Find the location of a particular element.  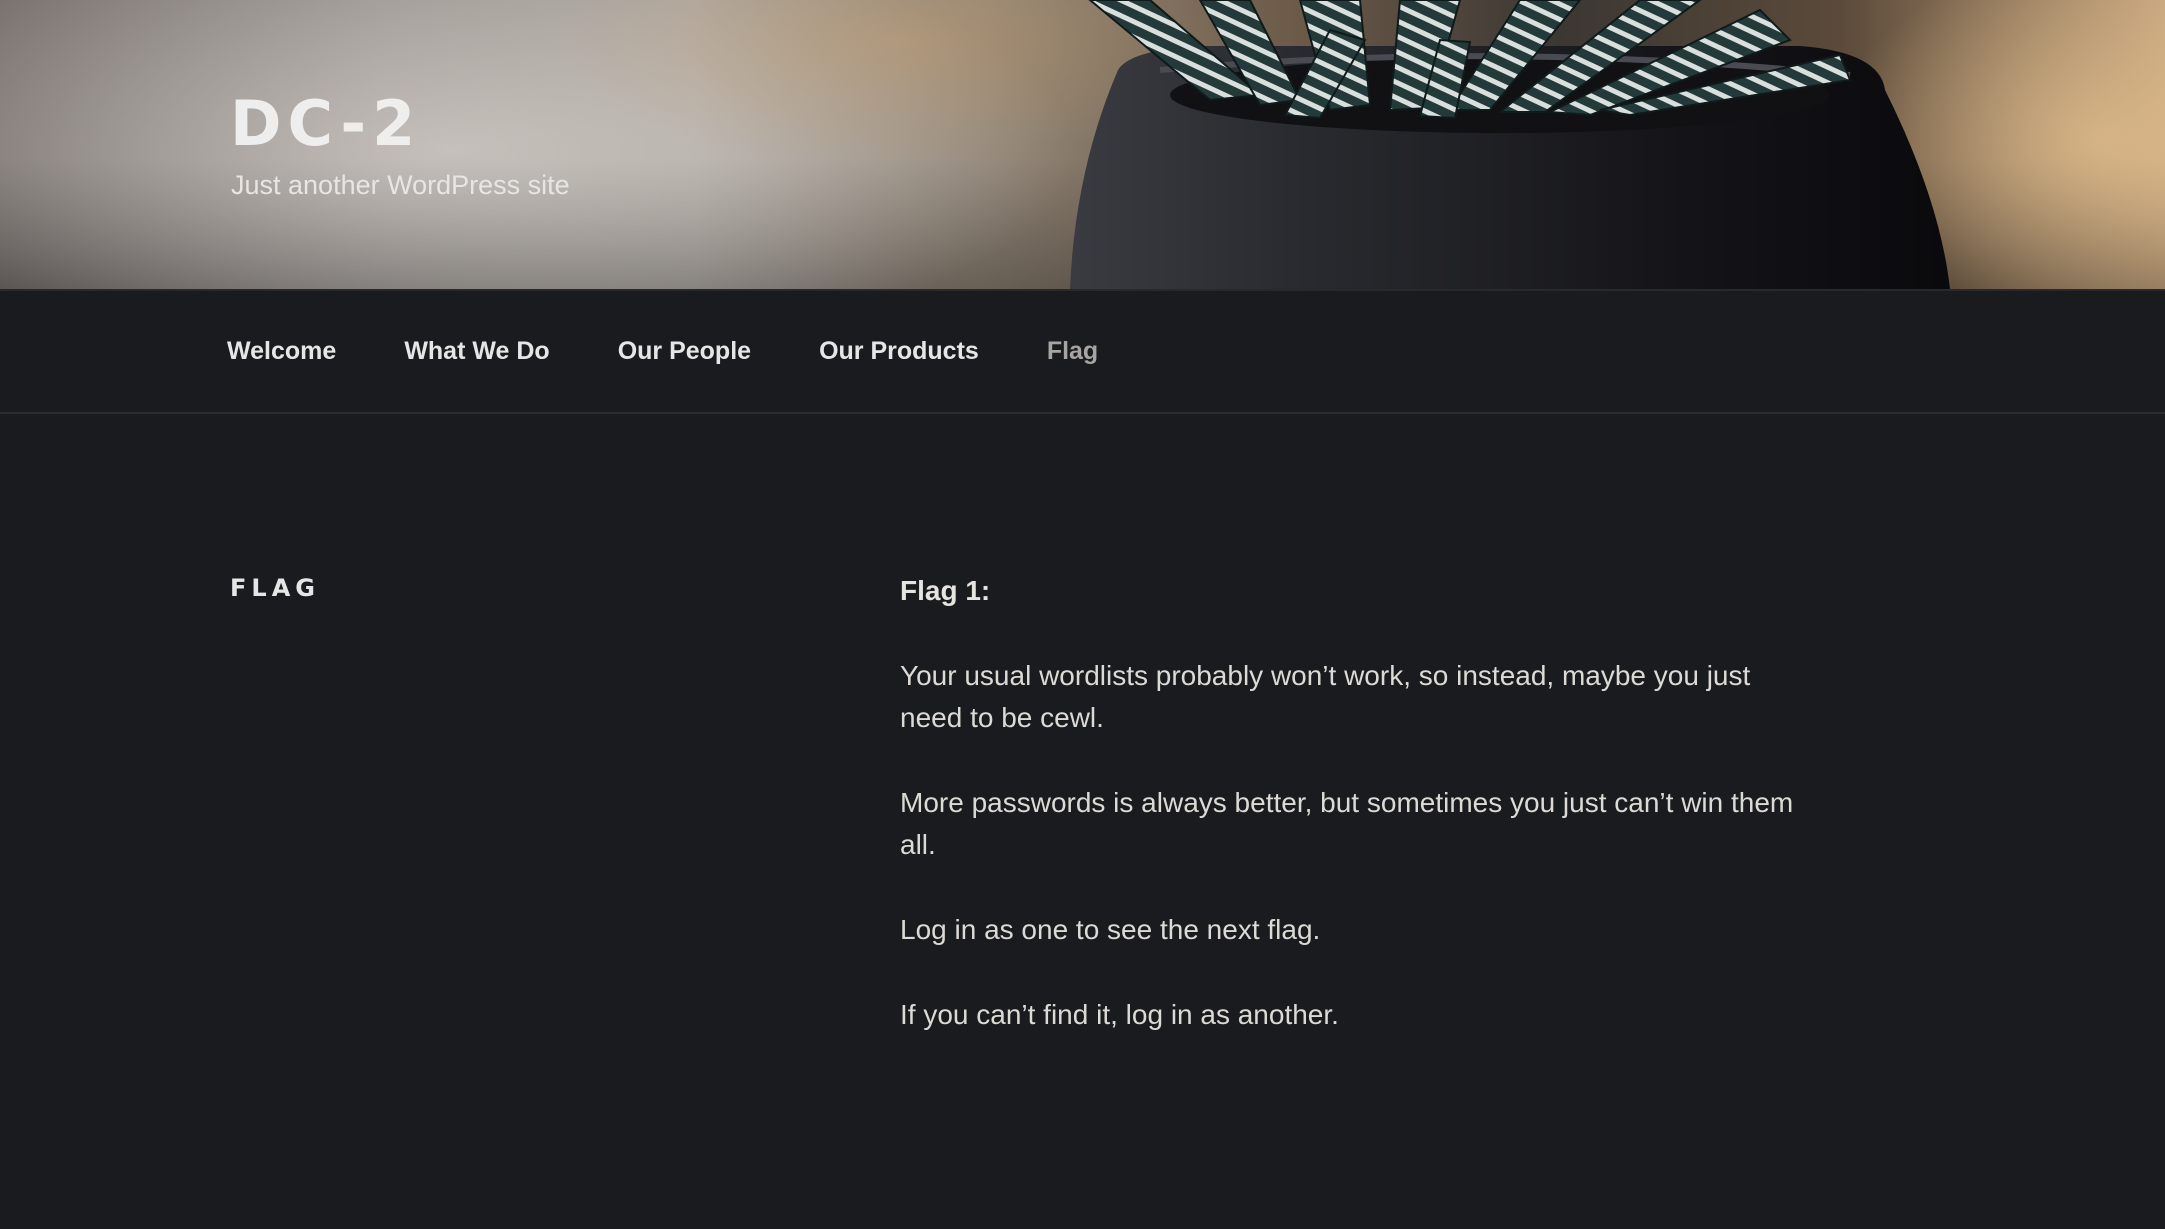

page-title: FLAG is located at coordinates (275, 588).